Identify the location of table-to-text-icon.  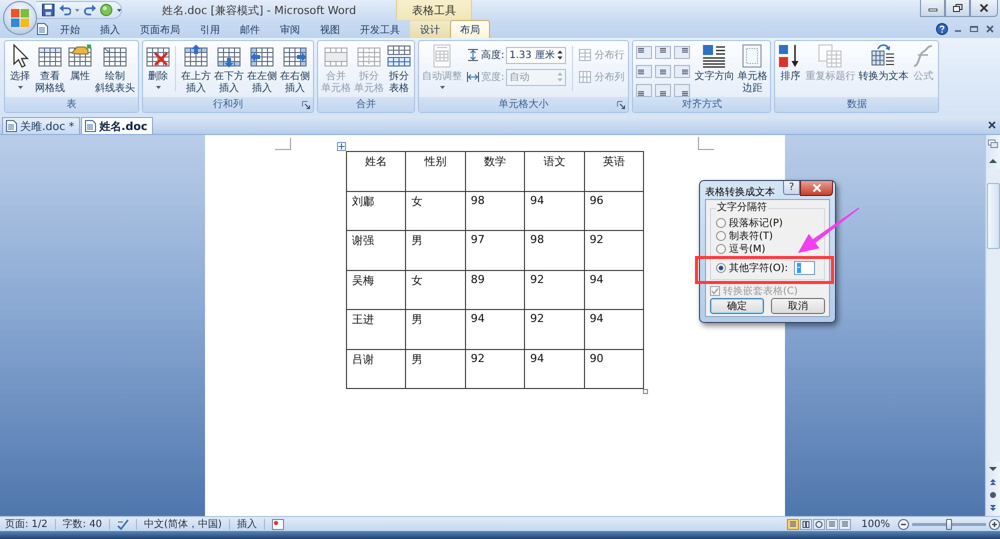
(883, 56).